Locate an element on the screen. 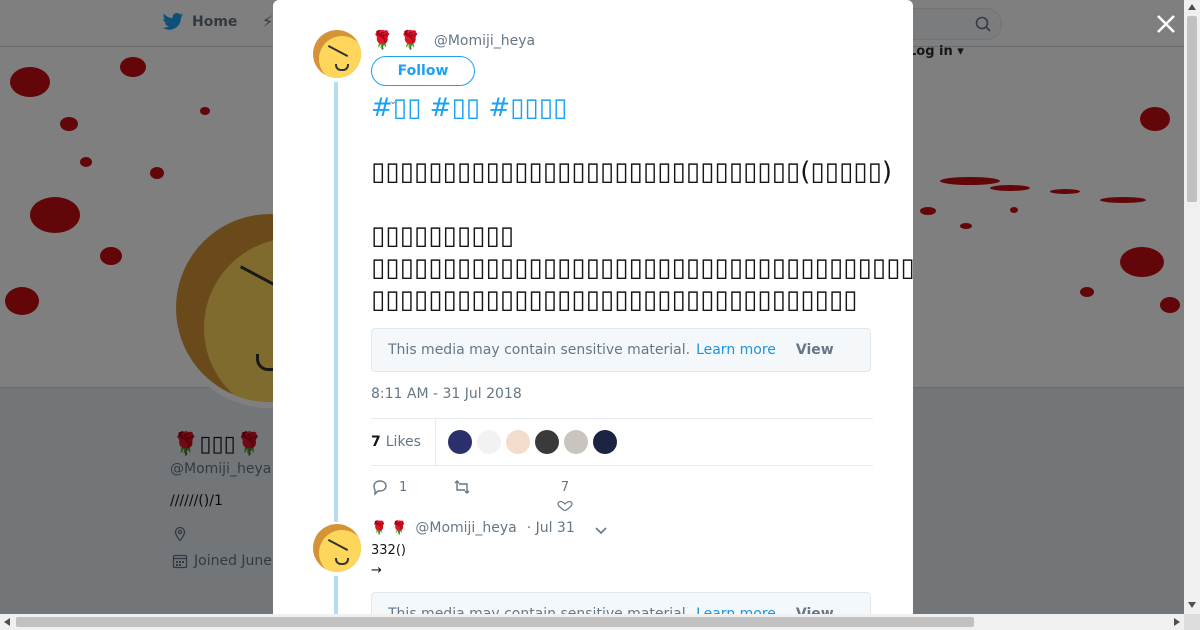 The height and width of the screenshot is (630, 1200). horizontal-scrollbar is located at coordinates (592, 622).